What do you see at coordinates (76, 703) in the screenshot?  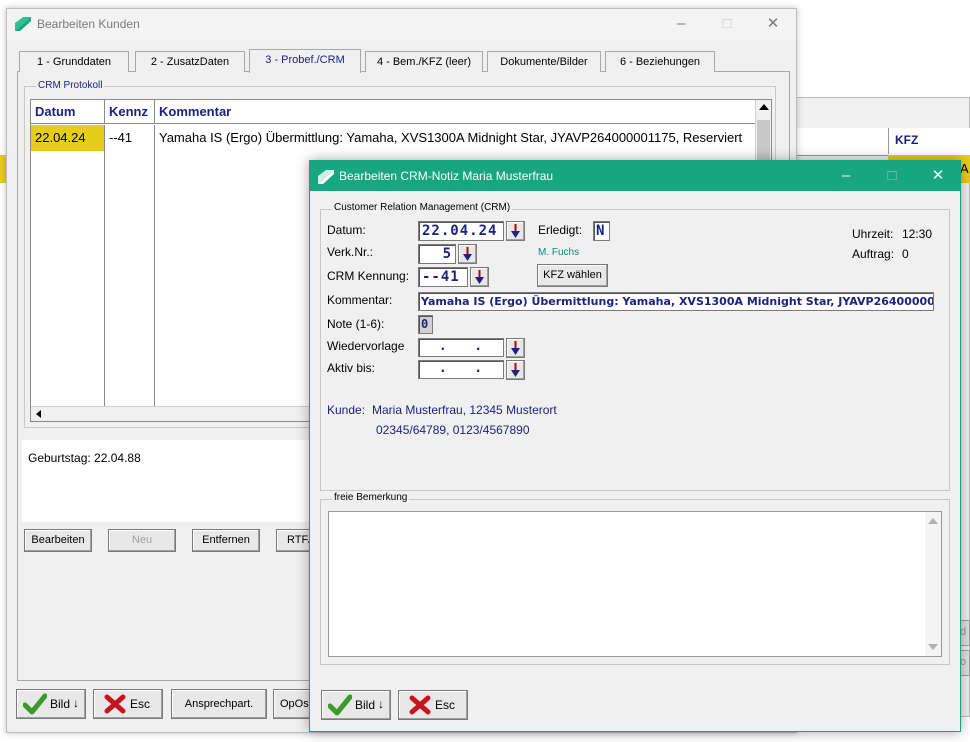 I see `arrow-down-icon: ↓` at bounding box center [76, 703].